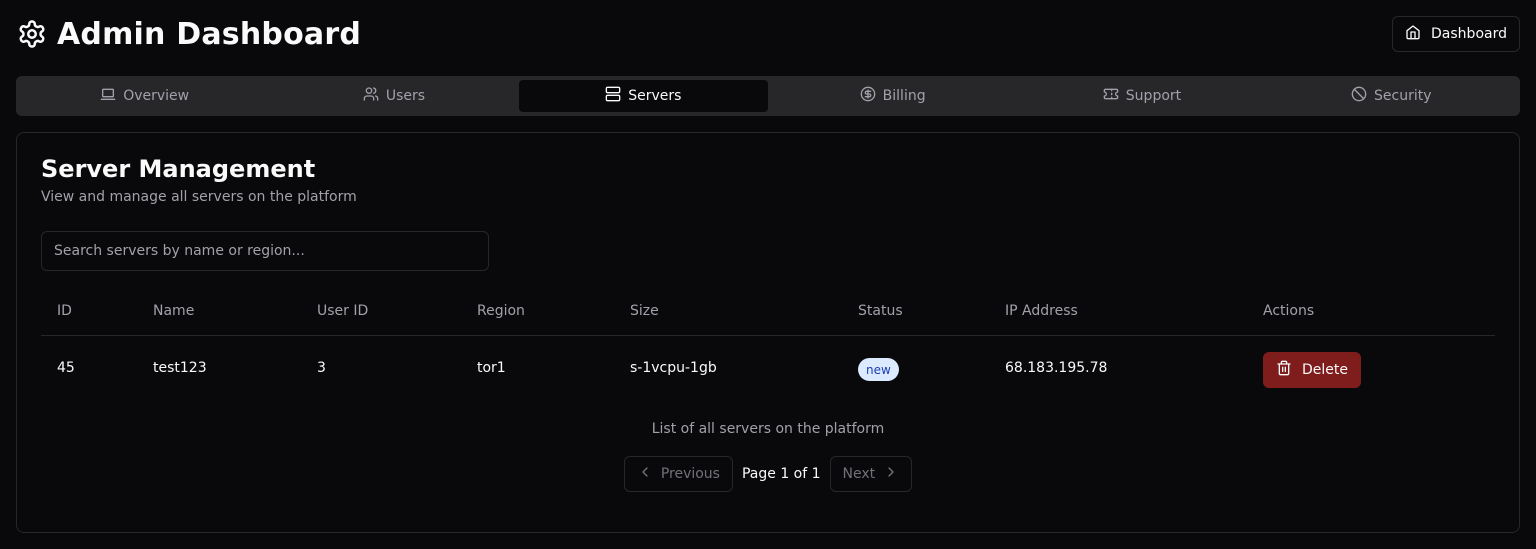 Image resolution: width=1536 pixels, height=549 pixels. I want to click on column-header-name: Name, so click(174, 311).